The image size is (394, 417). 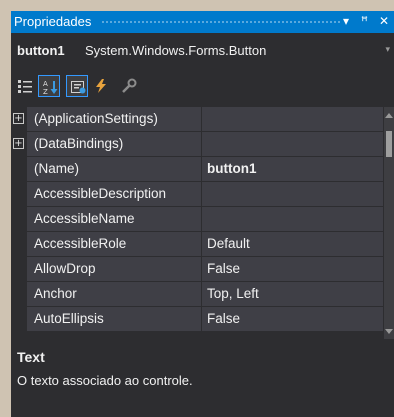 I want to click on close-icon: ✕, so click(x=384, y=21).